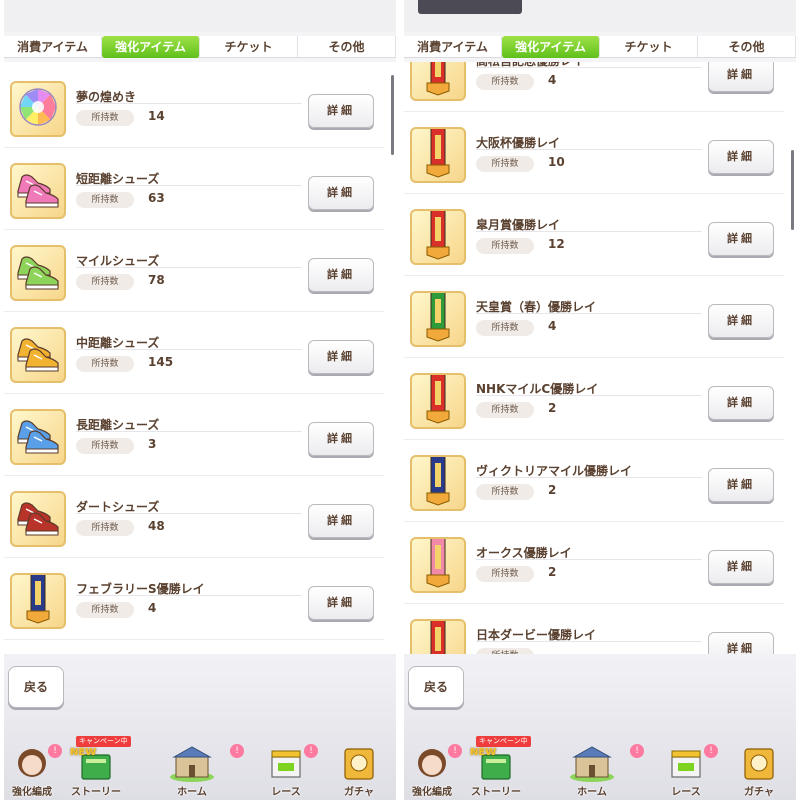  What do you see at coordinates (594, 320) in the screenshot?
I see `item-row: 天皇賞（春）優勝レイ 所持数 4 詳細` at bounding box center [594, 320].